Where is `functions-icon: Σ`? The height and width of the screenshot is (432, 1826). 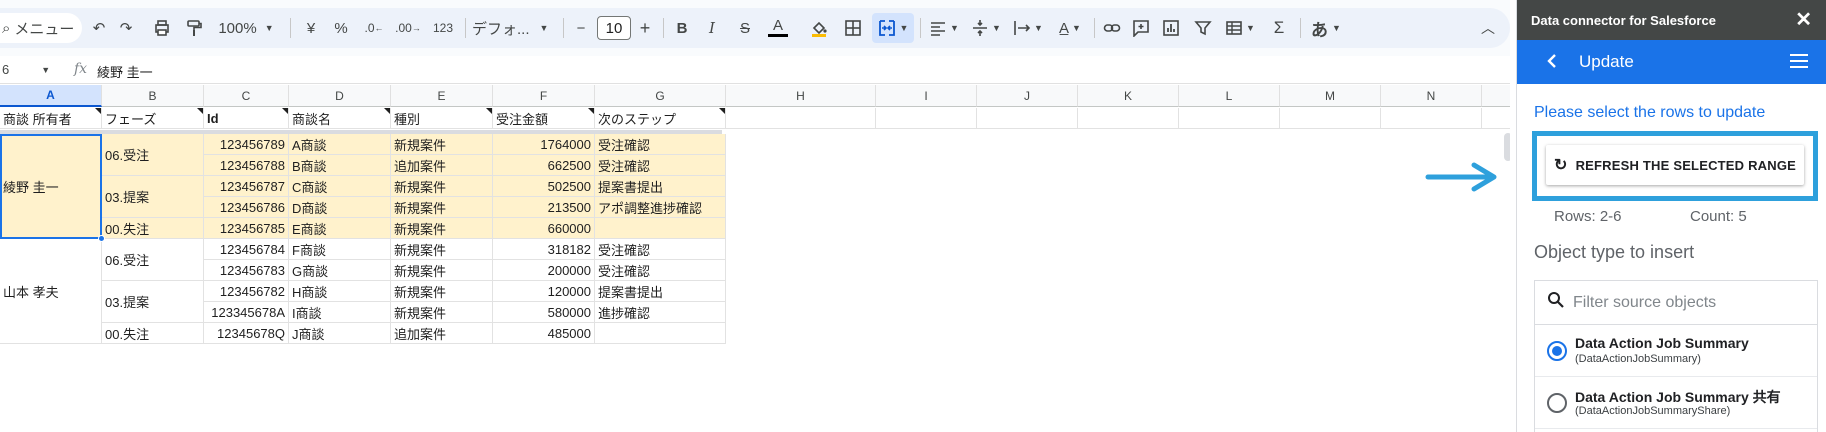 functions-icon: Σ is located at coordinates (1279, 28).